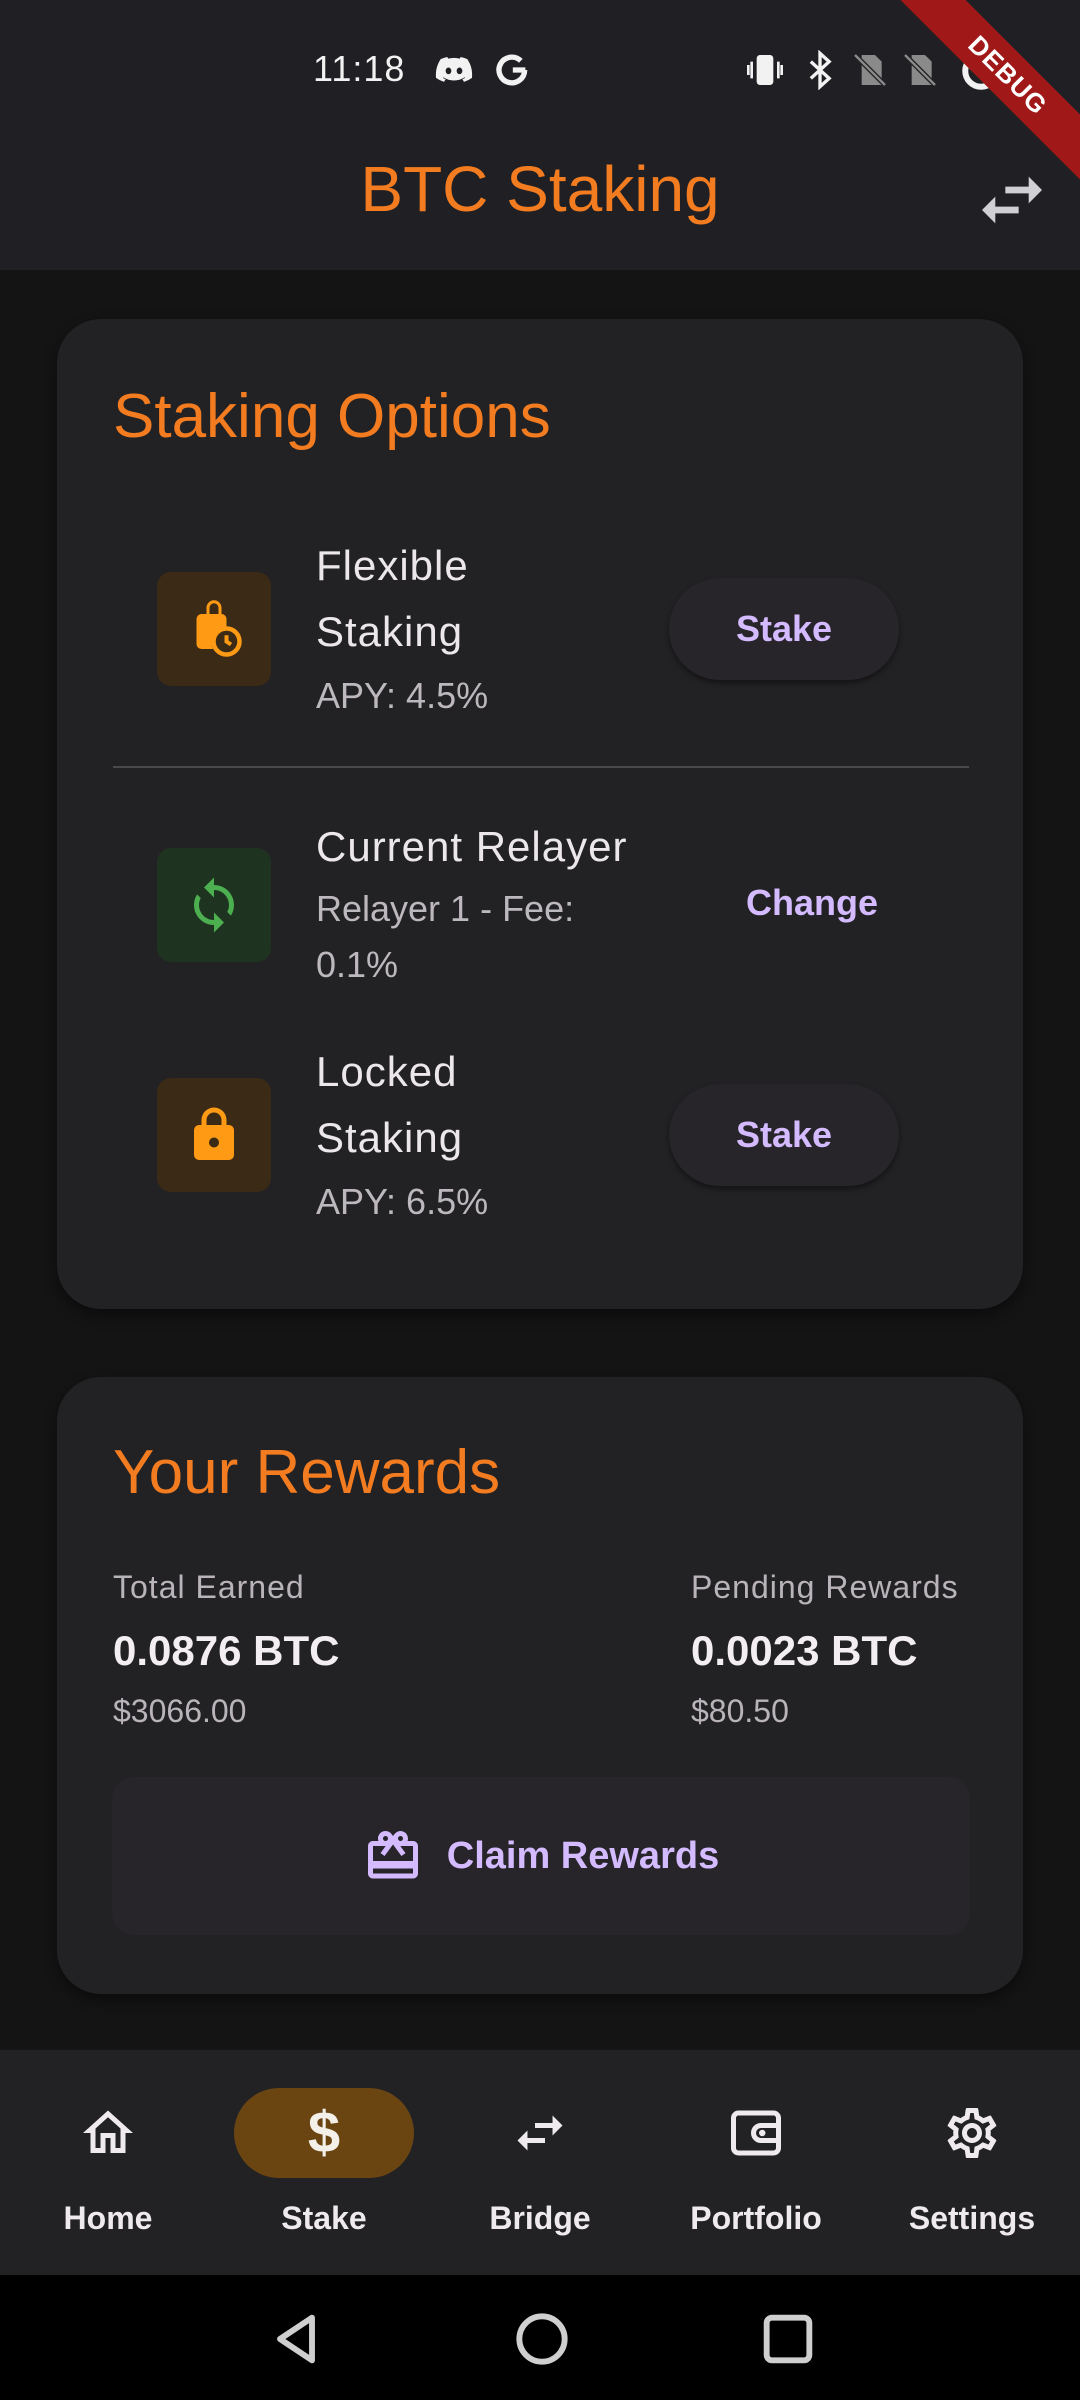  Describe the element at coordinates (981, 71) in the screenshot. I see `loading-icon` at that location.